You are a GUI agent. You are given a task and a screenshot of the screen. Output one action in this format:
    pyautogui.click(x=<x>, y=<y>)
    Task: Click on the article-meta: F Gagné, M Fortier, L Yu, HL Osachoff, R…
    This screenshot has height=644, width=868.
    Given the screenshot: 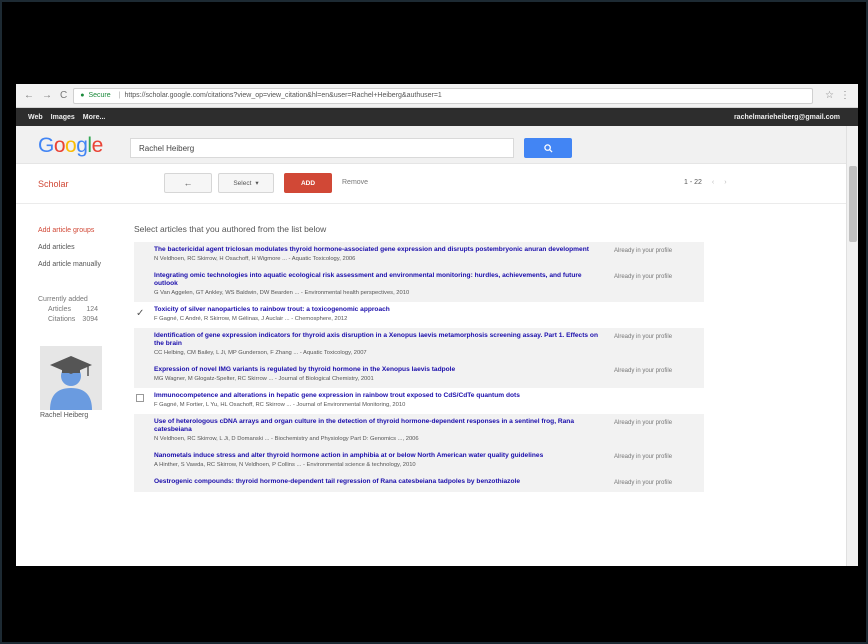 What is the action you would take?
    pyautogui.click(x=280, y=405)
    